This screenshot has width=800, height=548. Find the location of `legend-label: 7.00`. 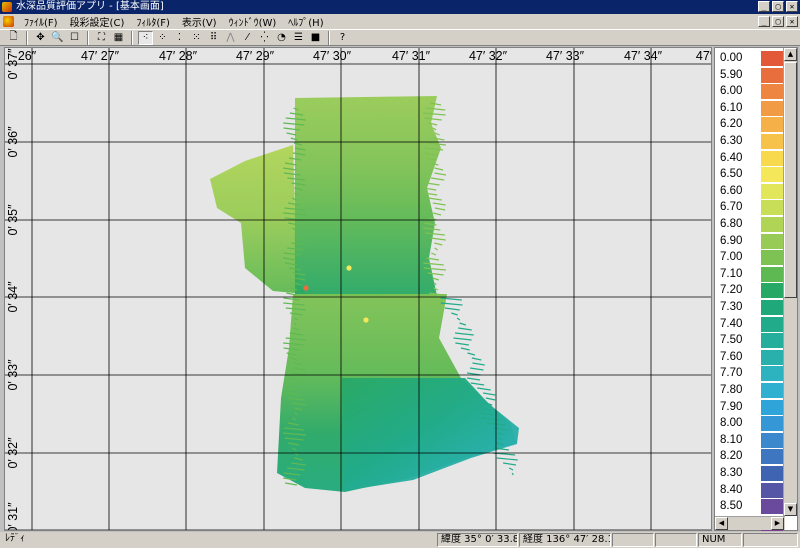

legend-label: 7.00 is located at coordinates (731, 257).